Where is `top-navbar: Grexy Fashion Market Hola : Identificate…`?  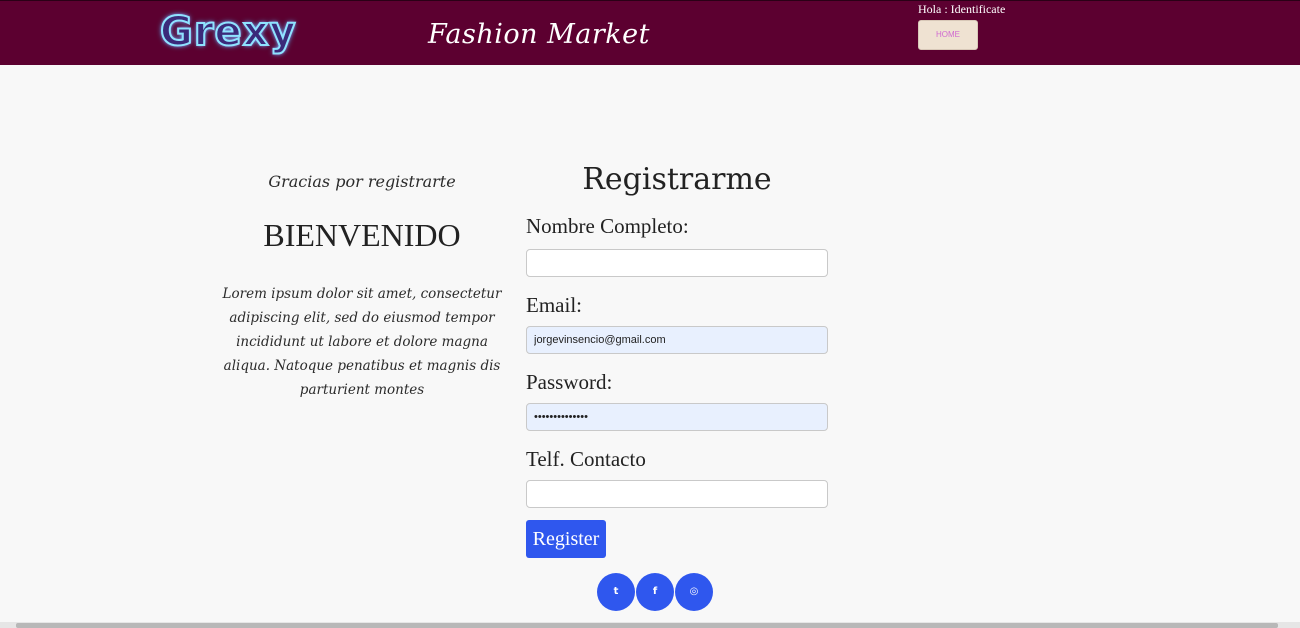
top-navbar: Grexy Fashion Market Hola : Identificate… is located at coordinates (650, 32).